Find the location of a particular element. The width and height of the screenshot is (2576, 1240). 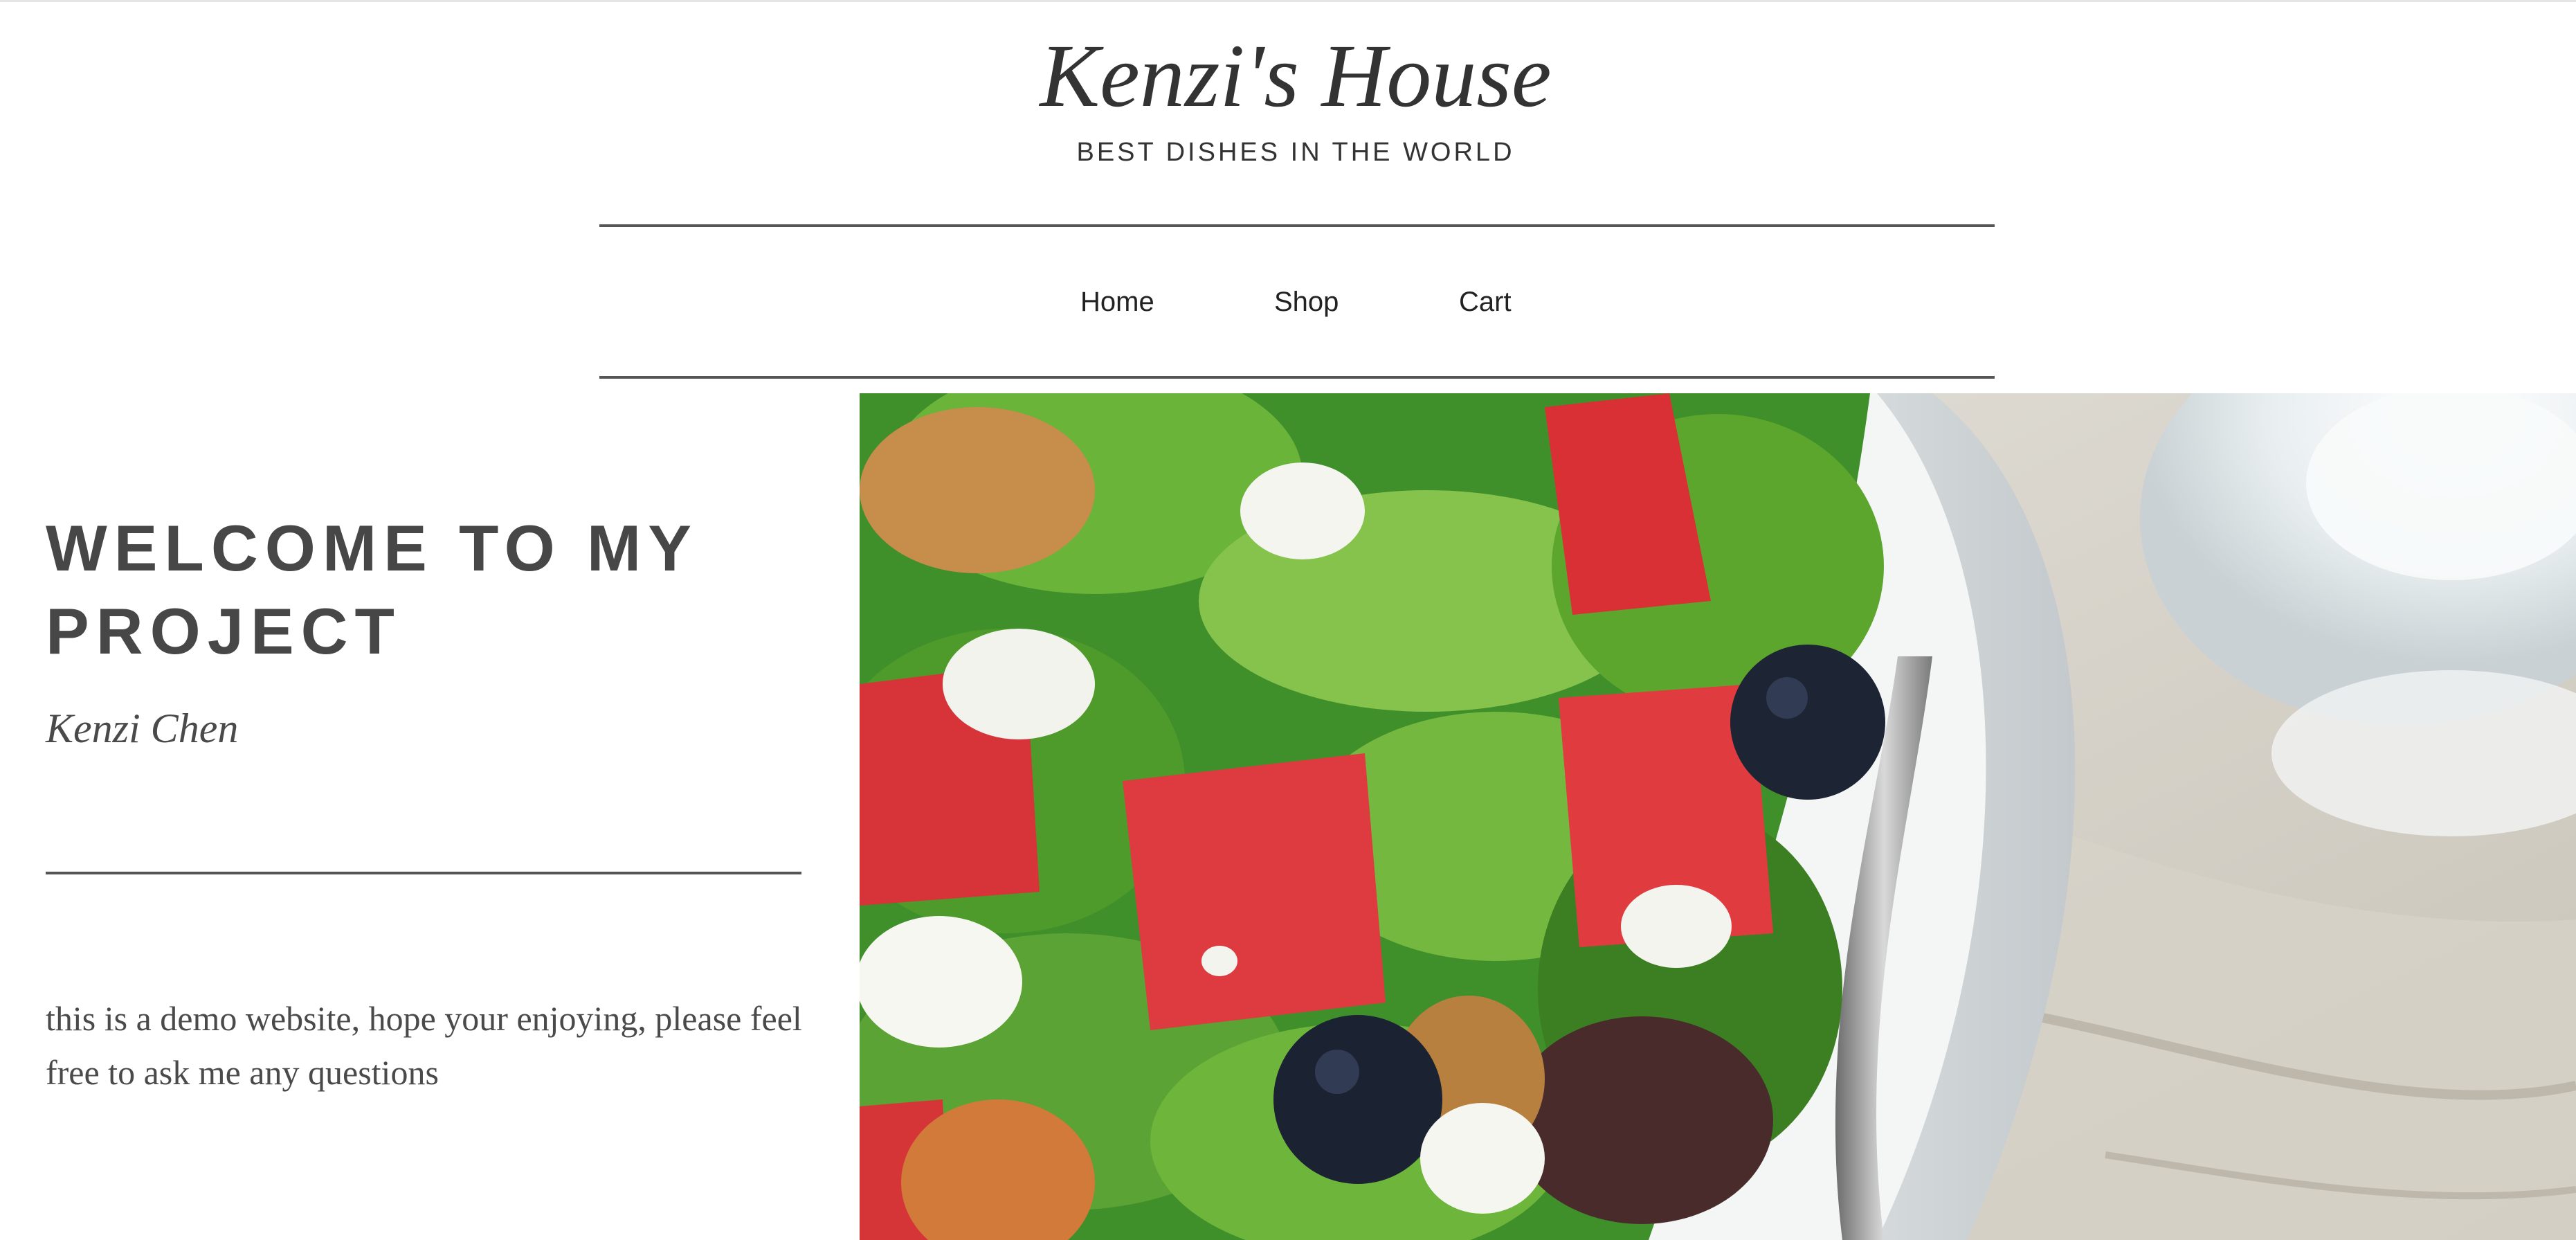

welcome-heading: WELCOME TO MY PROJECT is located at coordinates (372, 589).